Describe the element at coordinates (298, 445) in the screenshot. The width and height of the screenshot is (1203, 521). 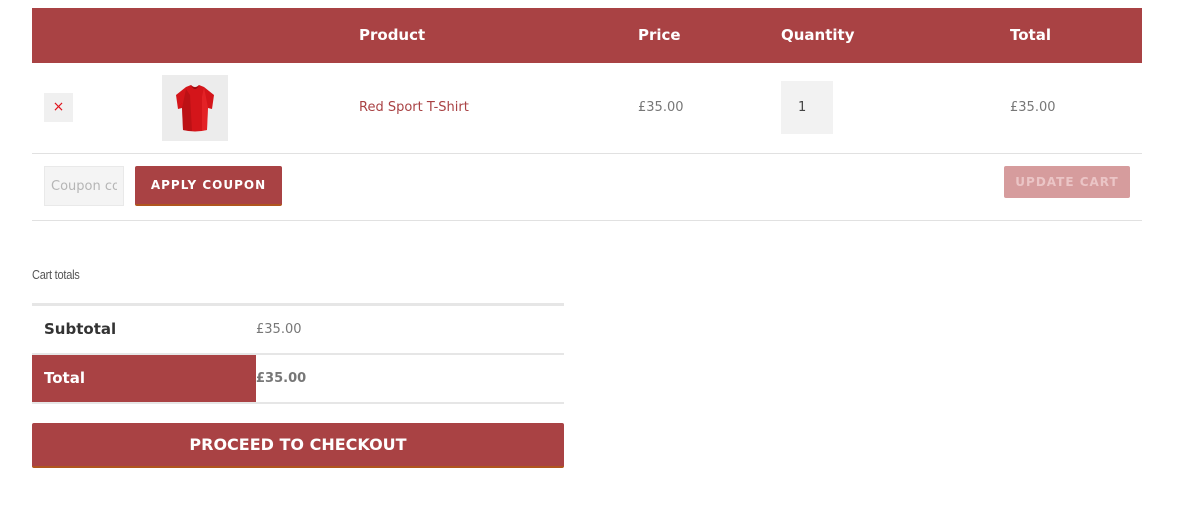
I see `proceed-to-checkout-button: PROCEED TO CHECKOUT` at that location.